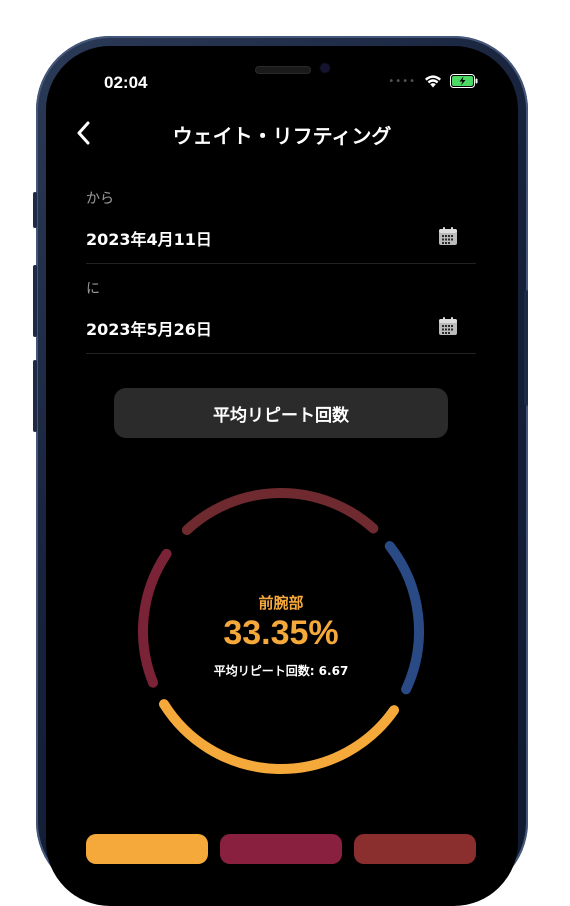 This screenshot has height=906, width=570. I want to click on silent-switch, so click(35, 210).